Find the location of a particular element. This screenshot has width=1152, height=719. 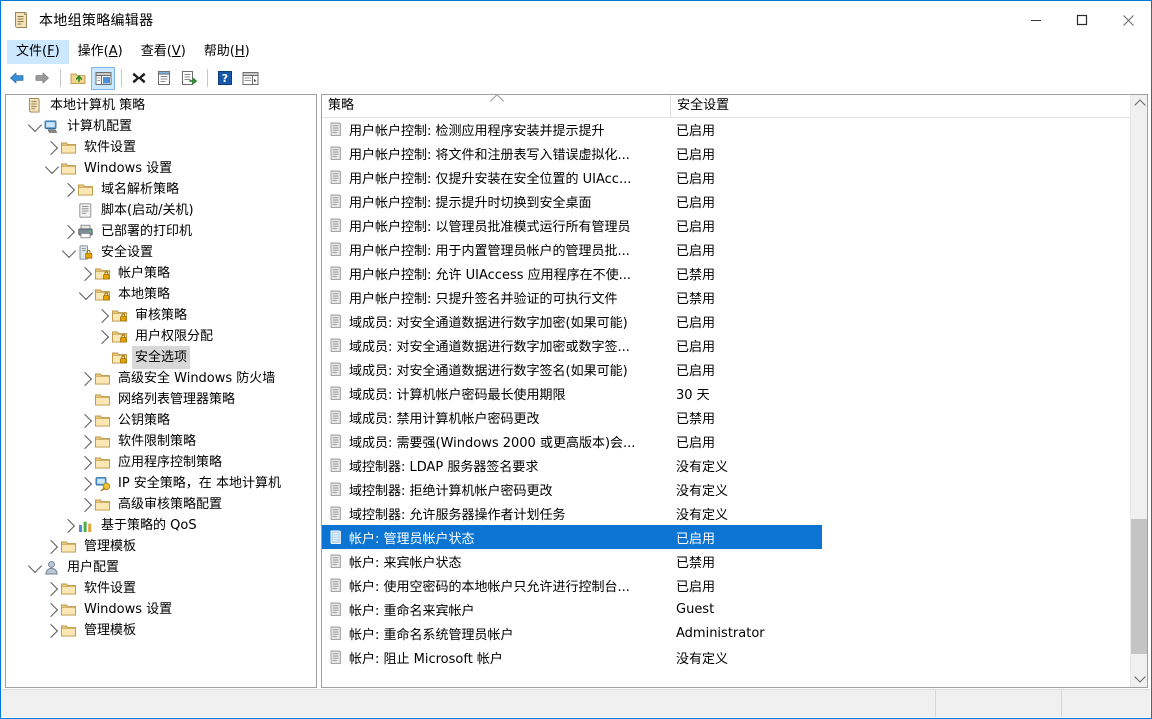

policy-row: 用户帐户控制: 将文件和注册表写入错误虚拟化... 已启用 is located at coordinates (726, 153).